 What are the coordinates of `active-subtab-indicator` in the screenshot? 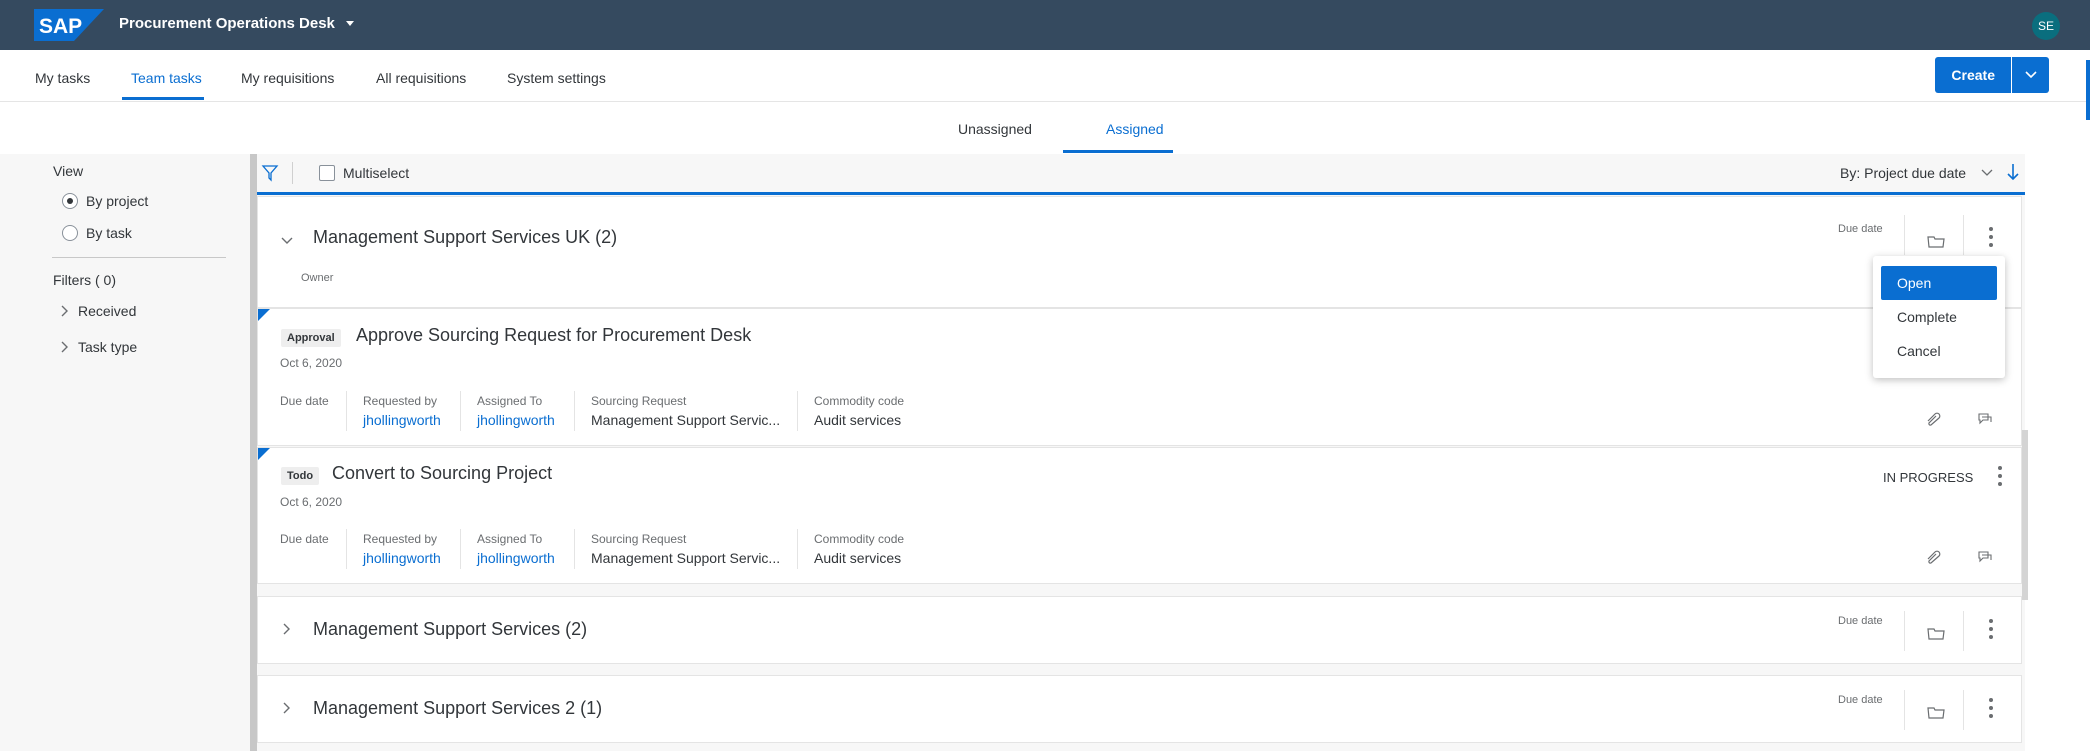 It's located at (1118, 151).